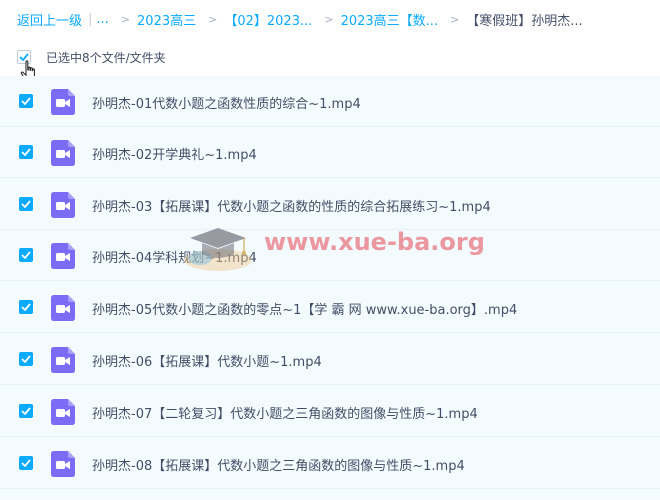 Image resolution: width=660 pixels, height=500 pixels. Describe the element at coordinates (166, 19) in the screenshot. I see `breadcrumb-item: 2023高三` at that location.